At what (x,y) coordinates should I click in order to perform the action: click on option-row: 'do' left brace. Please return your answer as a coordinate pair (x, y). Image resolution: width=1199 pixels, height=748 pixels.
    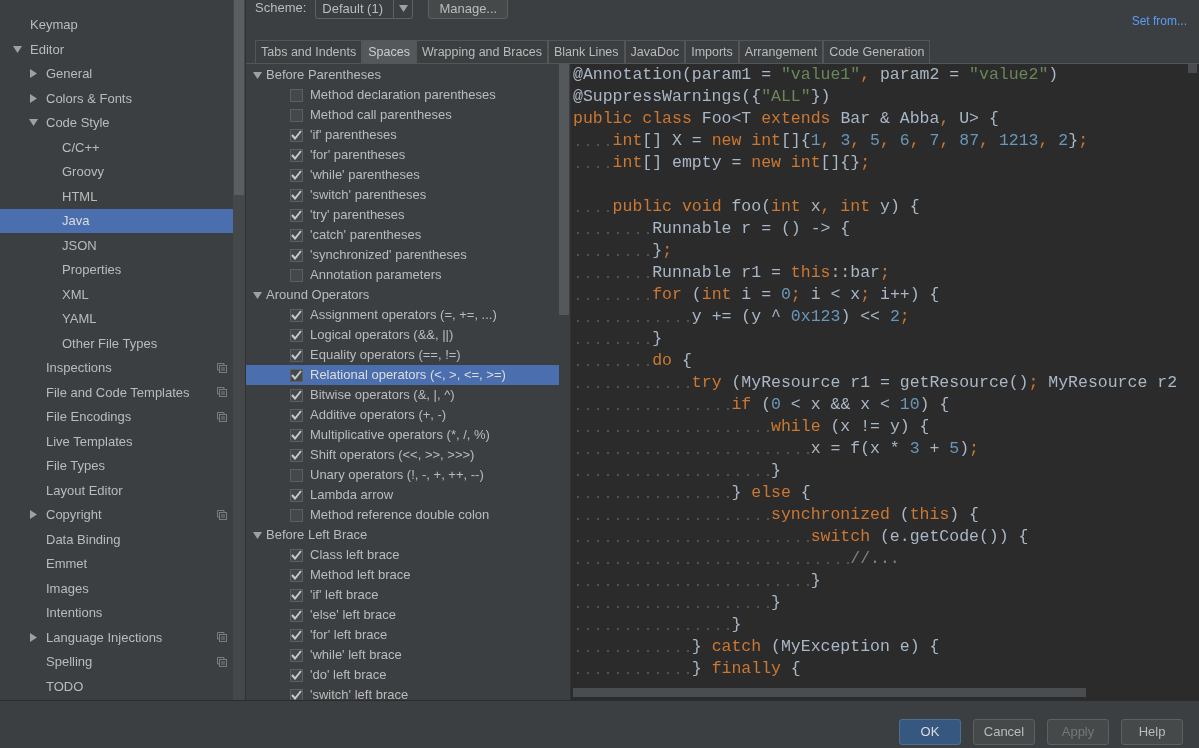
    Looking at the image, I should click on (402, 675).